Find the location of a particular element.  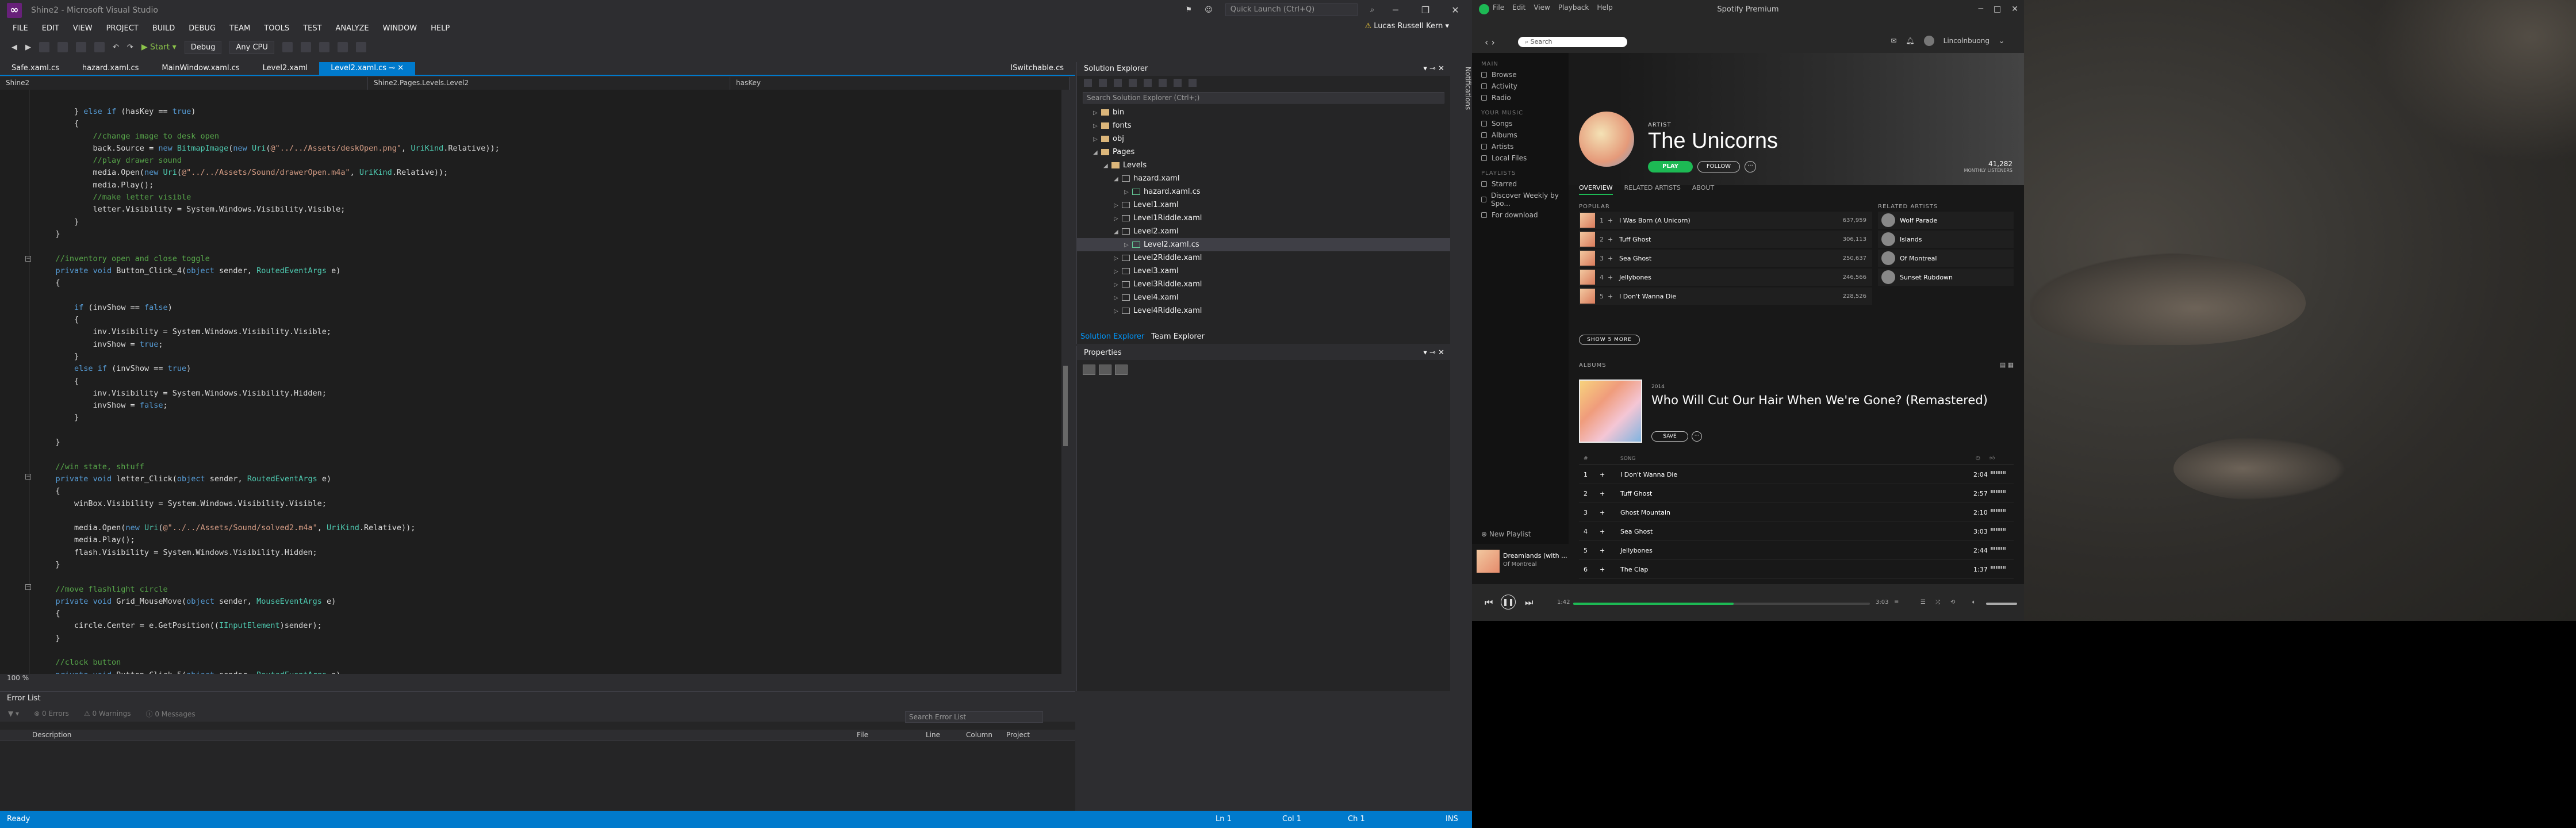

code-line: invShow = true; is located at coordinates (268, 345).